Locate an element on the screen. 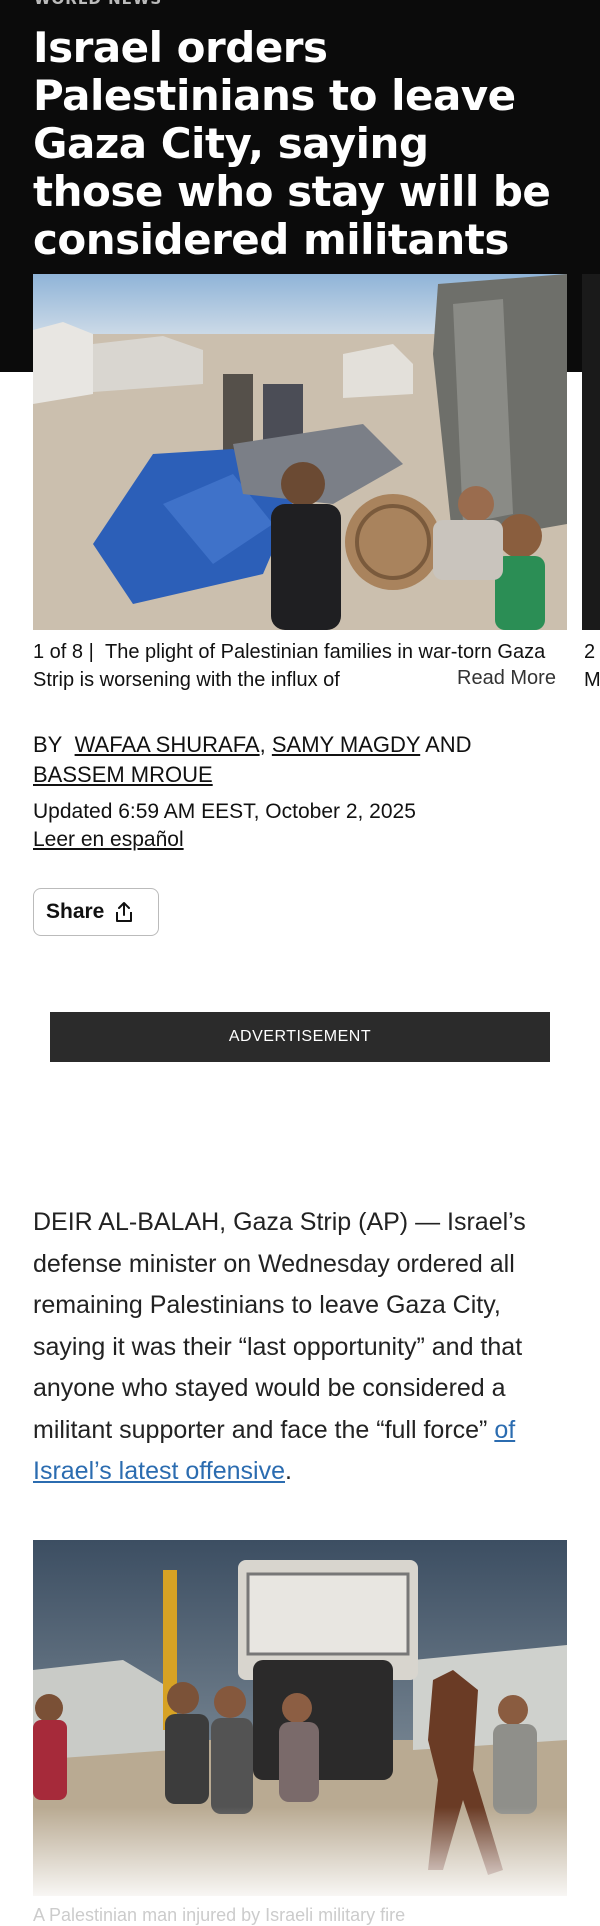 Image resolution: width=600 pixels, height=1926 pixels. spanish-version-link: Leer en español is located at coordinates (108, 840).